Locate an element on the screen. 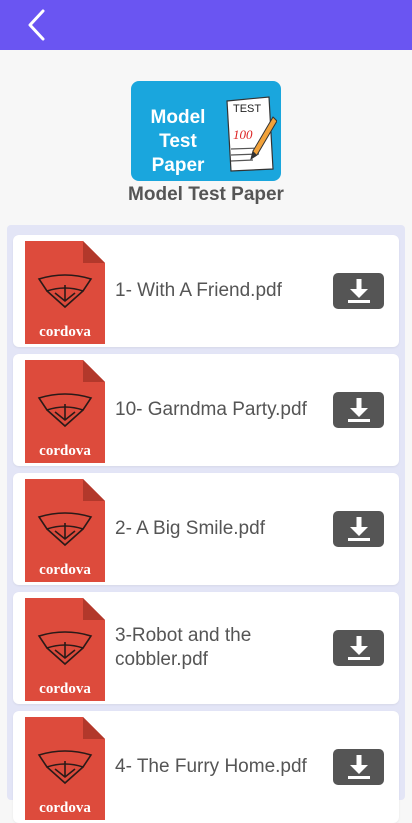  back-button is located at coordinates (37, 25).